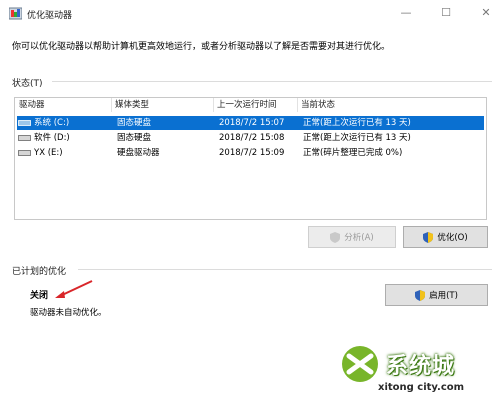  Describe the element at coordinates (48, 153) in the screenshot. I see `drive-name: YX (E:)` at that location.